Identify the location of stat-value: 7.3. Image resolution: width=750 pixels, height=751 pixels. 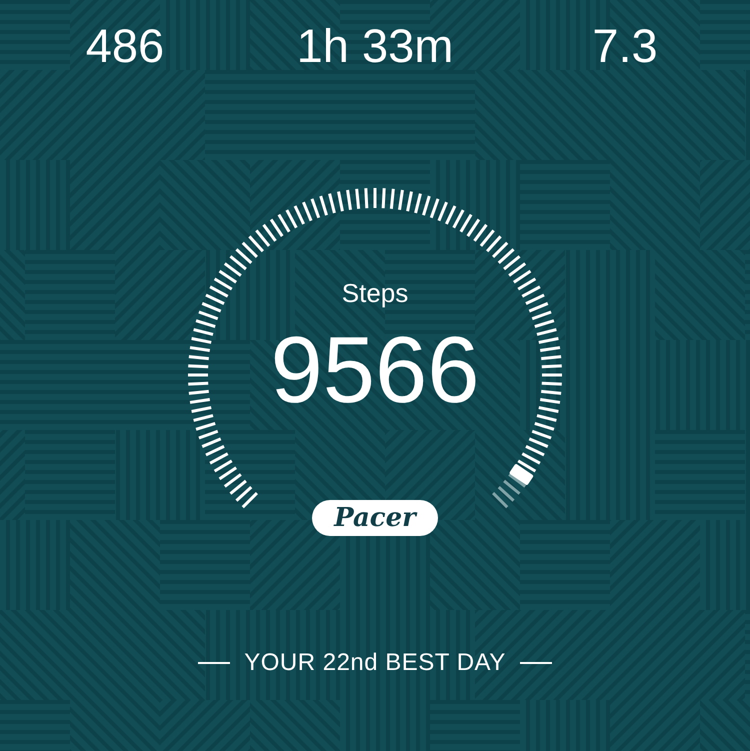
(625, 46).